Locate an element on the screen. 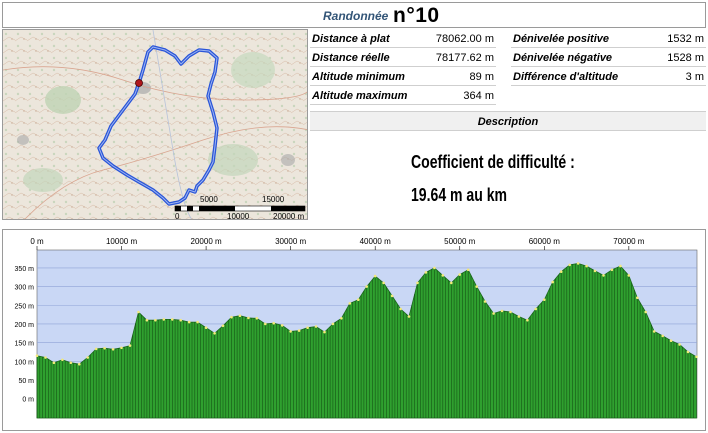 The image size is (708, 433). stat-value: 89 m is located at coordinates (481, 77).